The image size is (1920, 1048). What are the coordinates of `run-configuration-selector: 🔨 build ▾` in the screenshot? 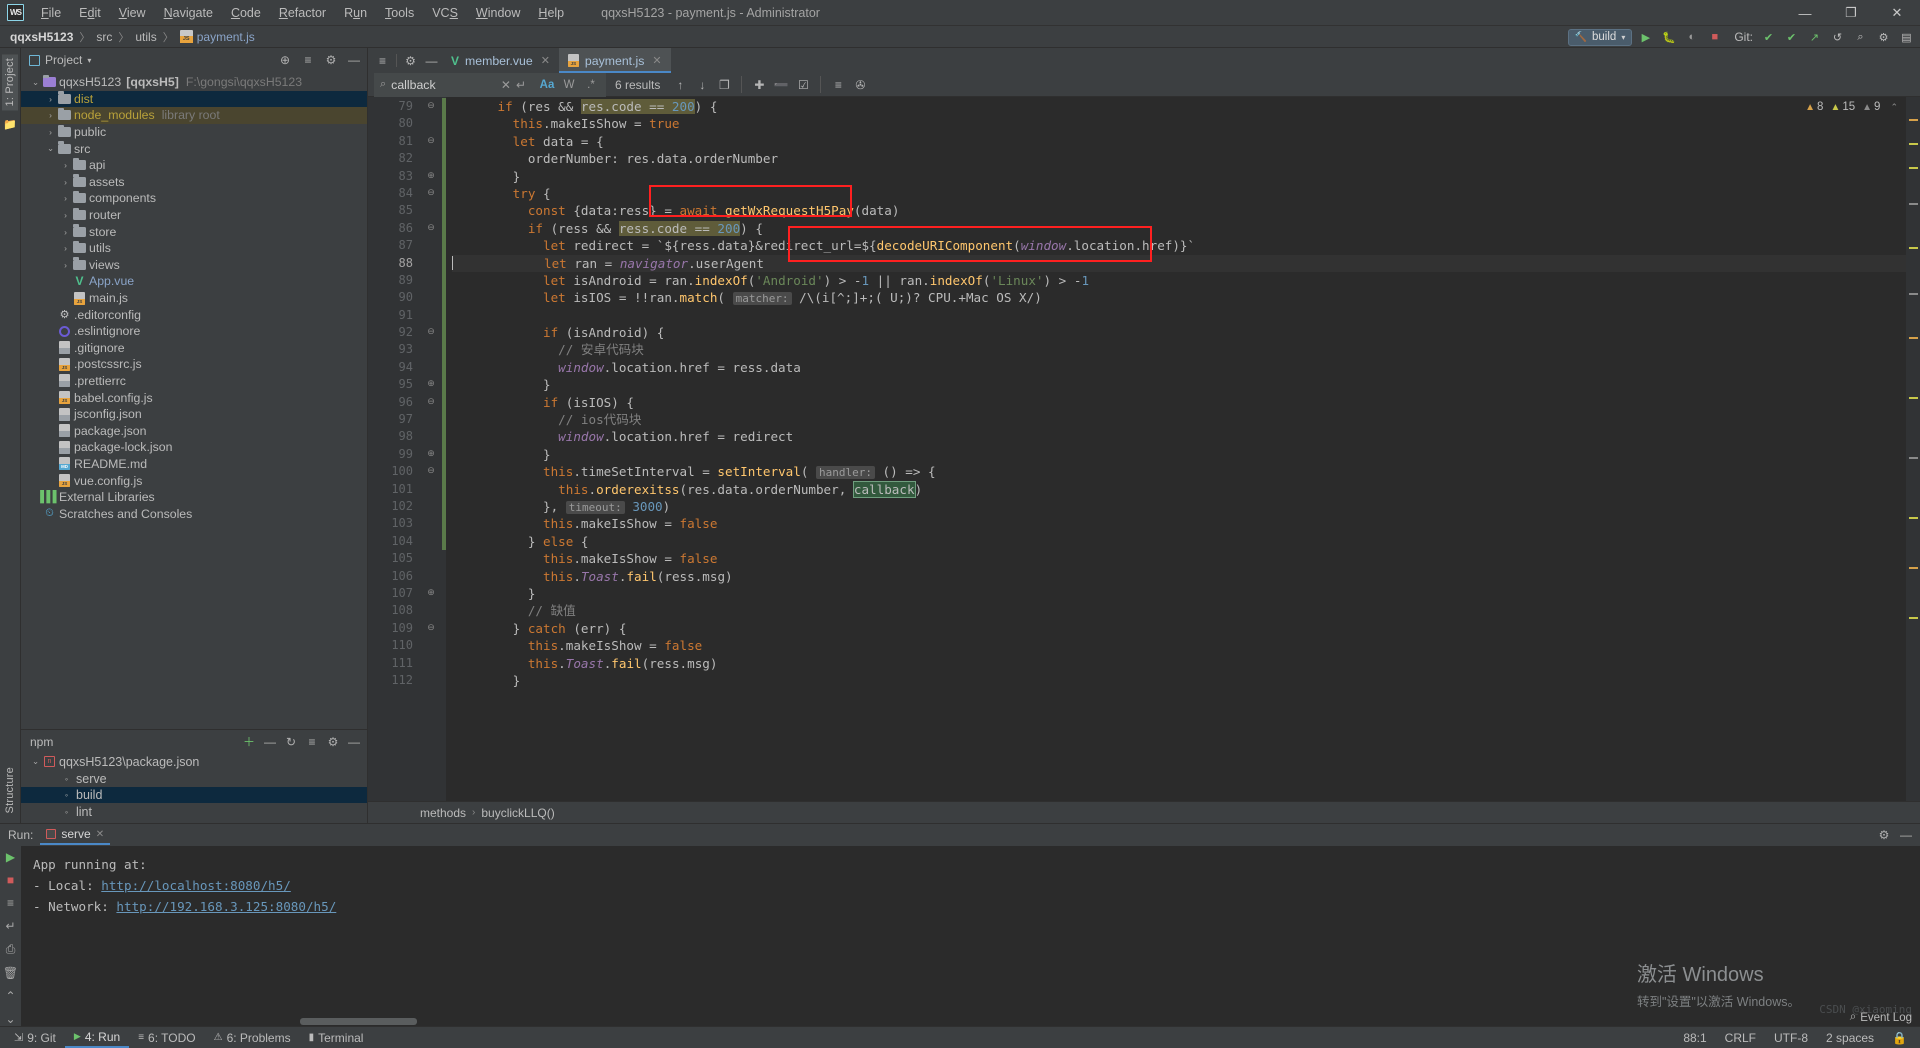 It's located at (1600, 37).